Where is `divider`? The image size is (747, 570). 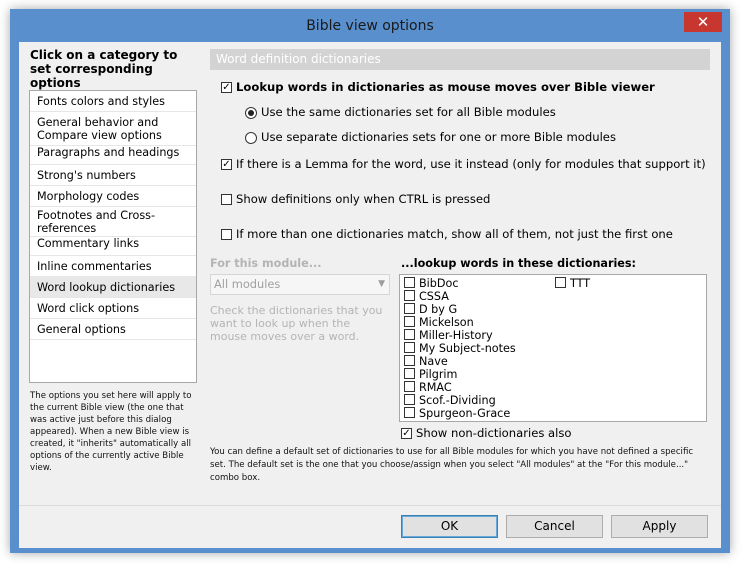
divider is located at coordinates (370, 505).